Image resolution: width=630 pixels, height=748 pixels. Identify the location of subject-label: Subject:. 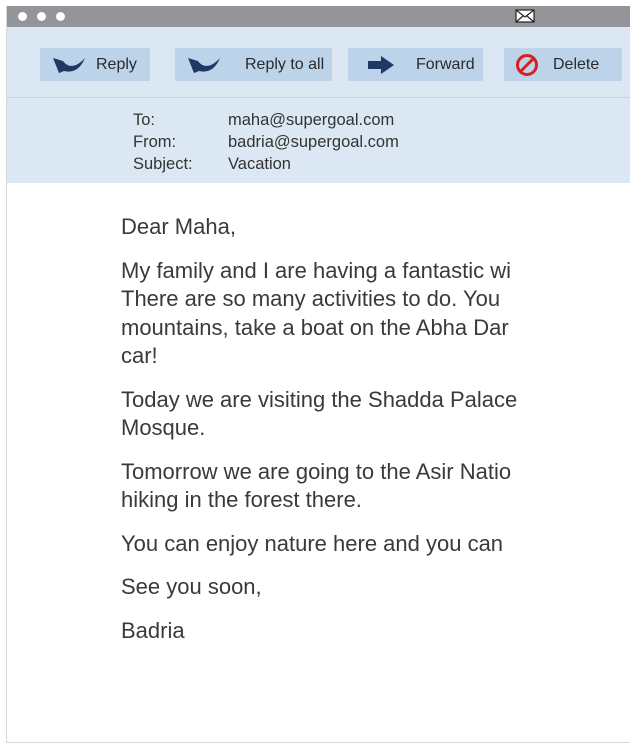
(163, 164).